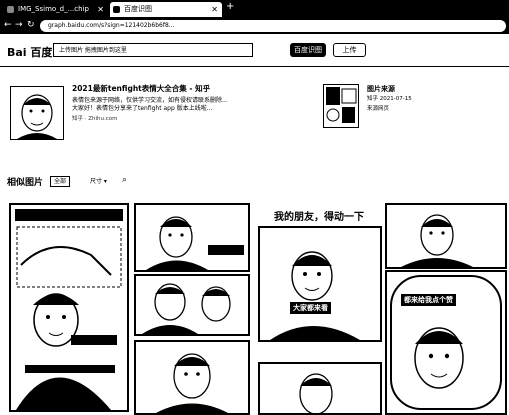  Describe the element at coordinates (98, 180) in the screenshot. I see `size-filter: 尺寸 ▾` at that location.